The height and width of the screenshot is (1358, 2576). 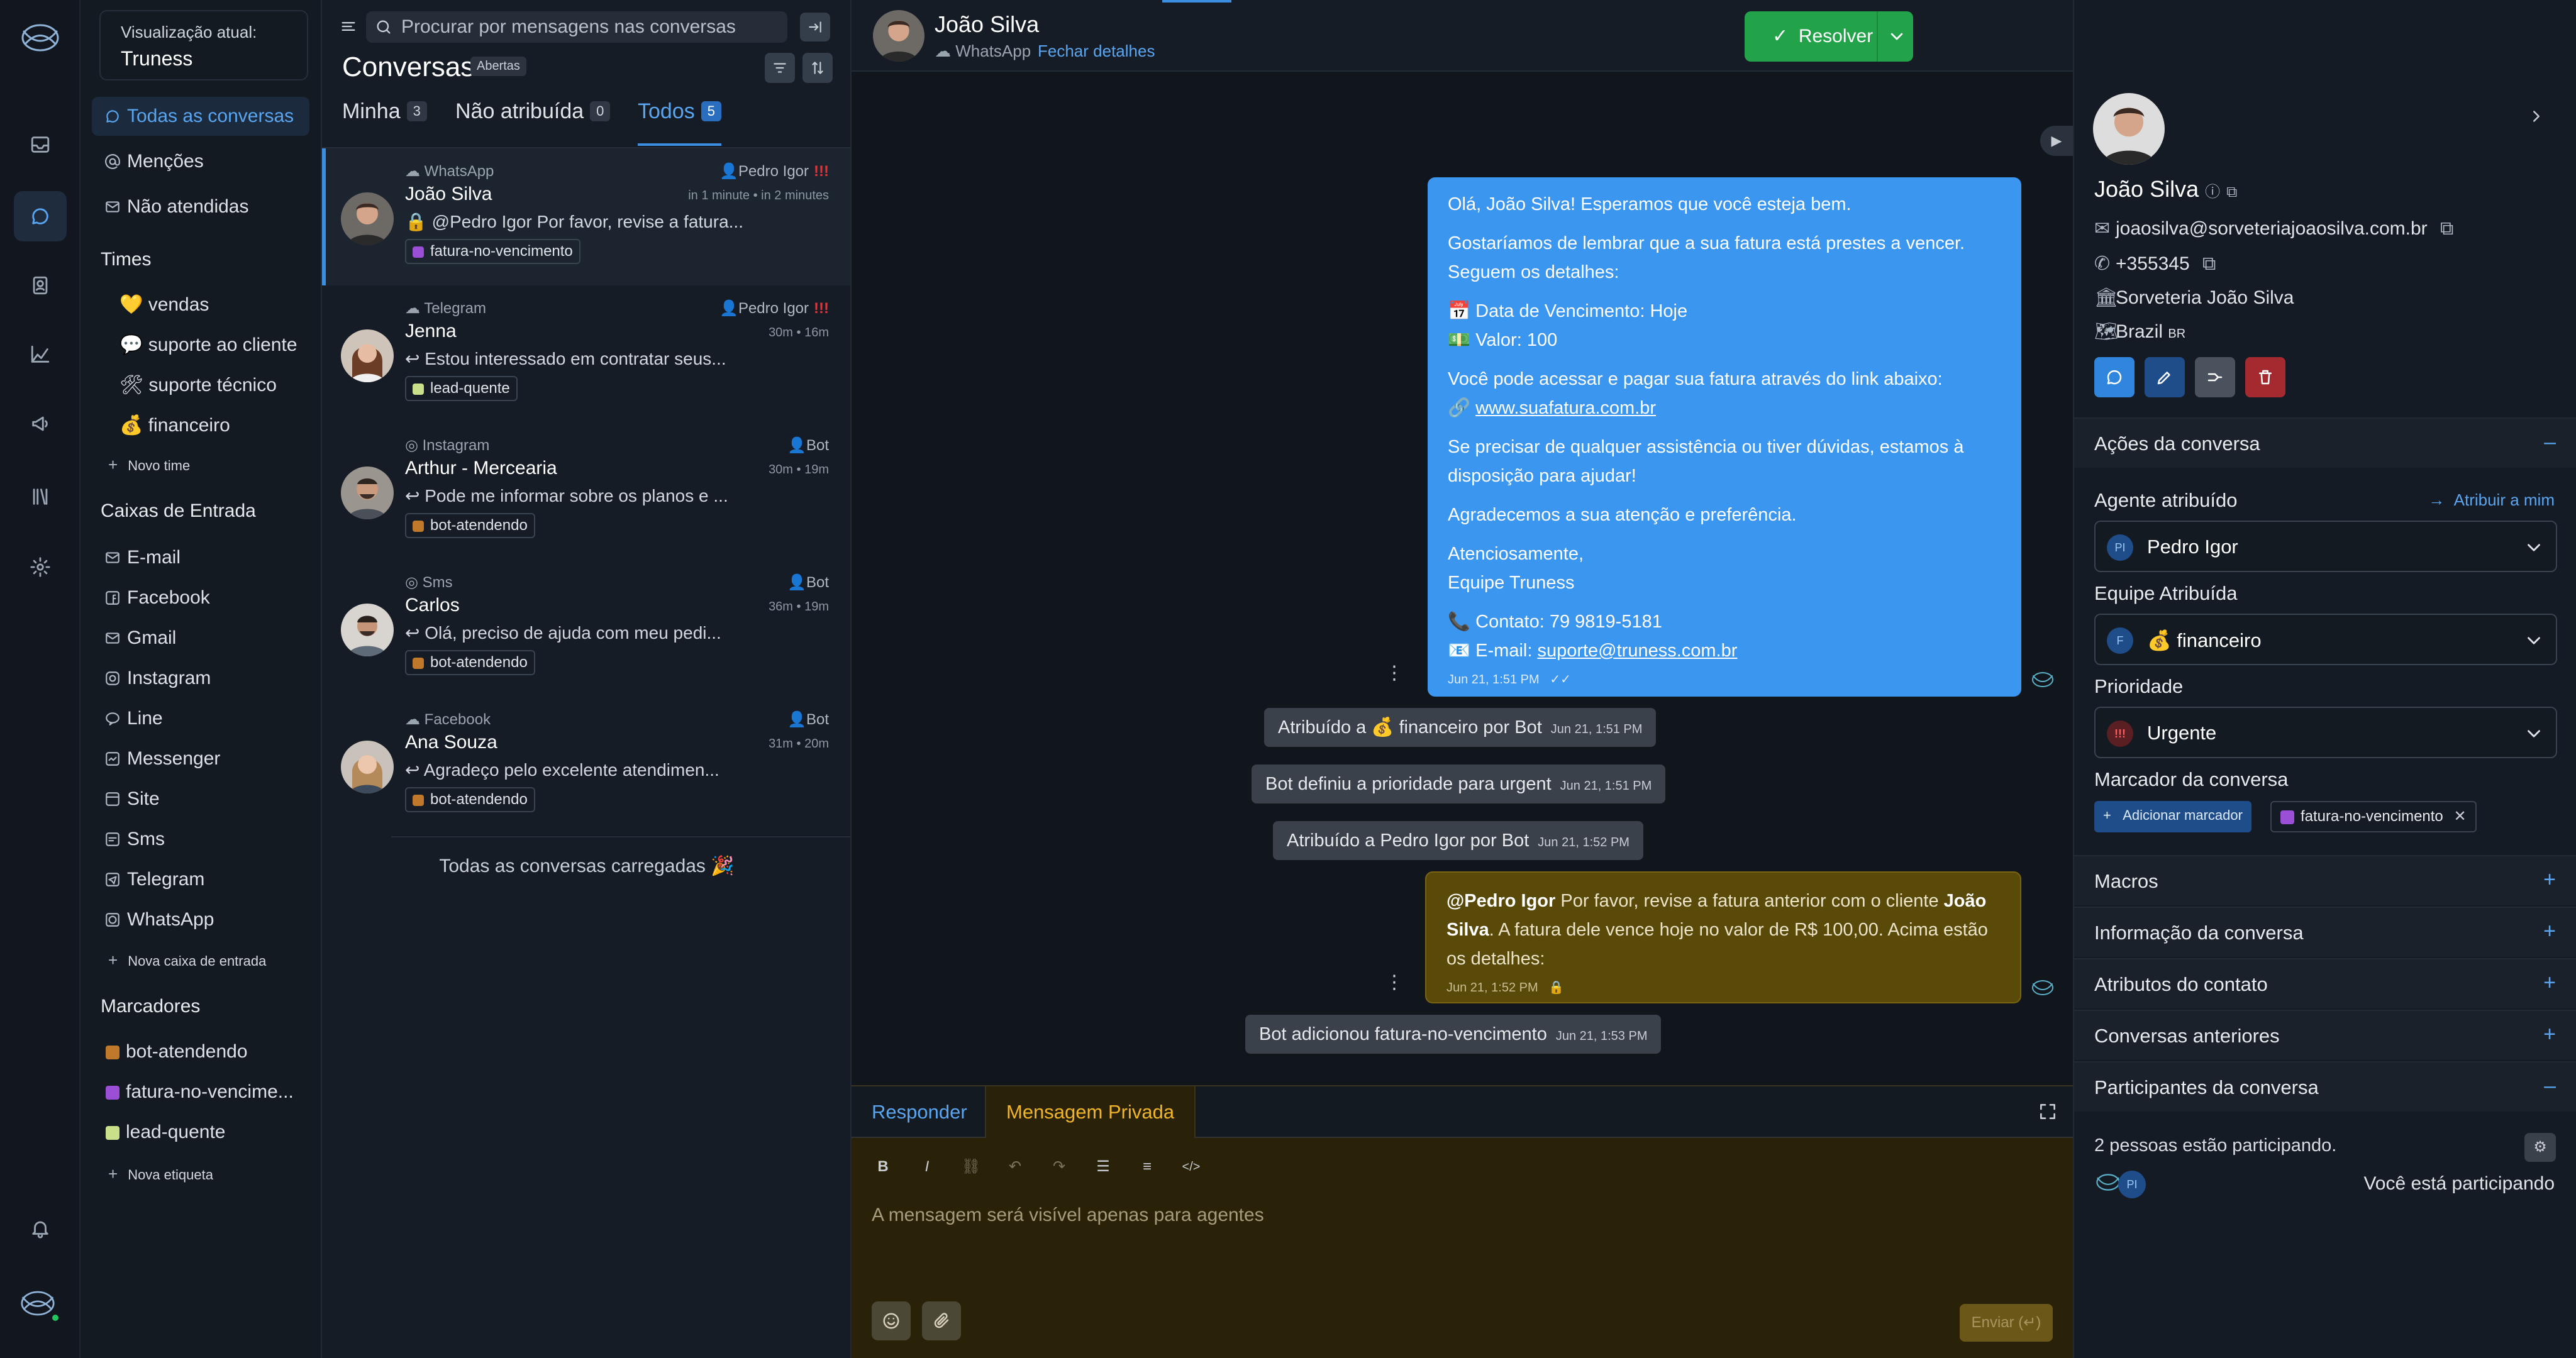 What do you see at coordinates (2231, 192) in the screenshot?
I see `external-link-icon: ⧉` at bounding box center [2231, 192].